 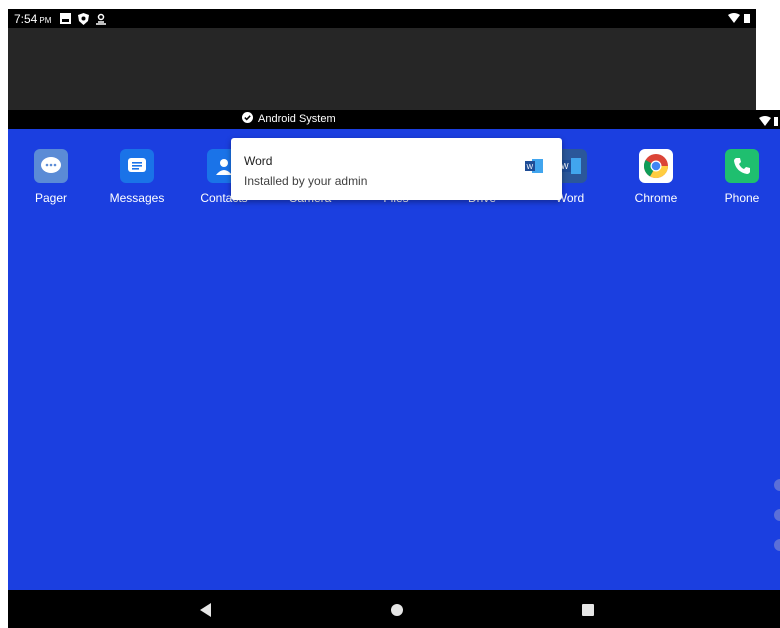 I want to click on word-icon: W, so click(x=534, y=166).